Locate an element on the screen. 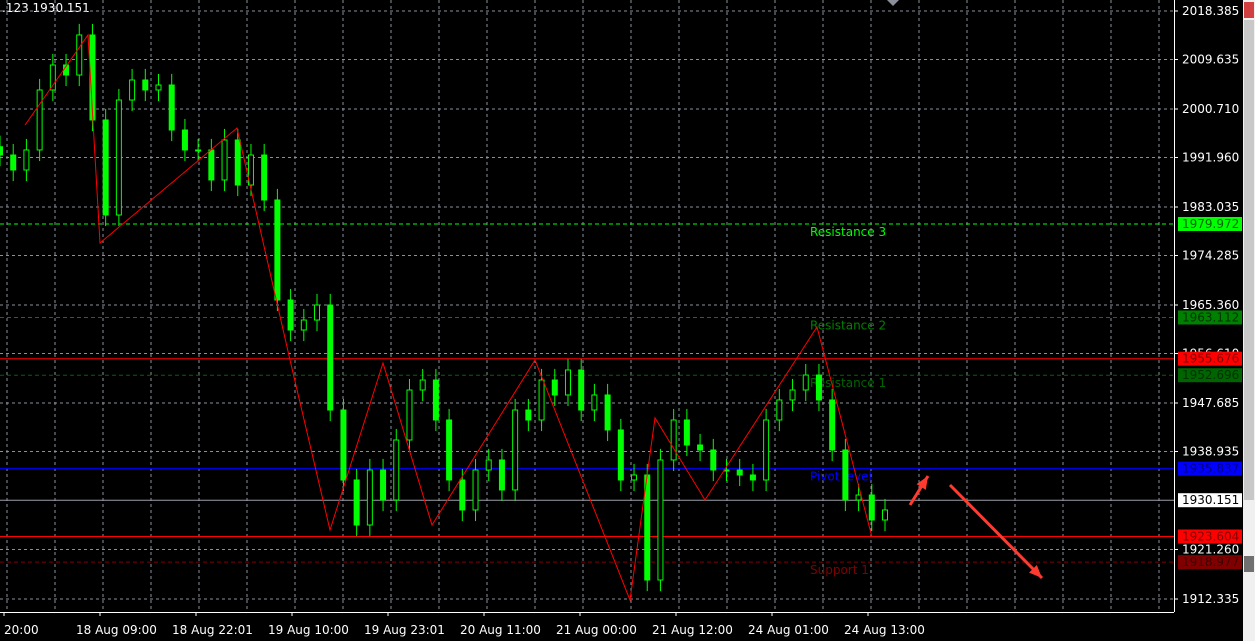  y-tick-label: 1991.960 is located at coordinates (1210, 158).